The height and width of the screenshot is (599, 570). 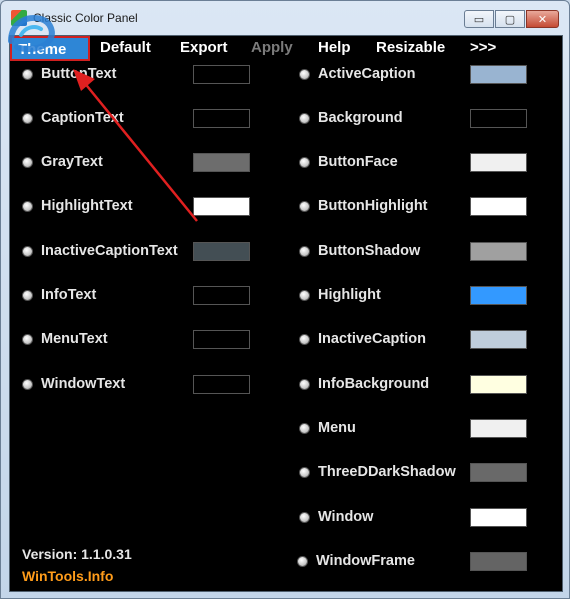 What do you see at coordinates (137, 163) in the screenshot?
I see `color-row-graytext: GrayText` at bounding box center [137, 163].